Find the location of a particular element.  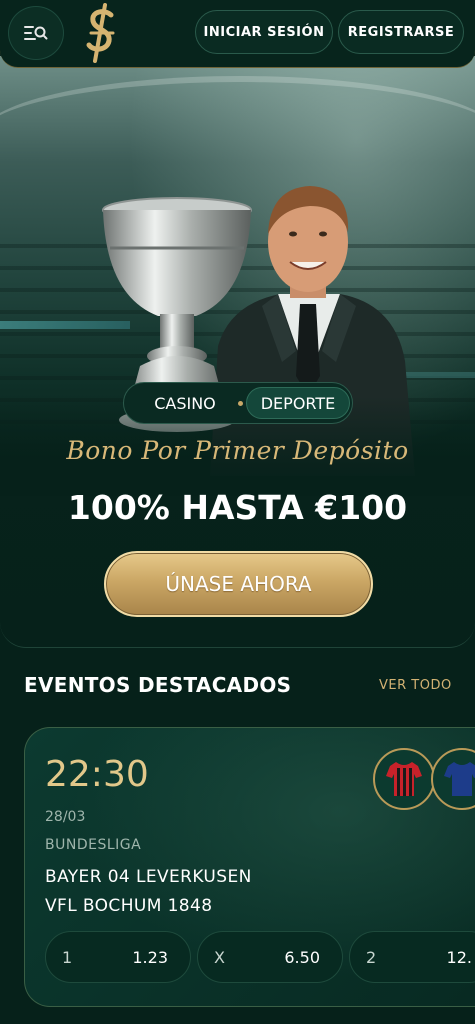

separator-dot is located at coordinates (240, 403).